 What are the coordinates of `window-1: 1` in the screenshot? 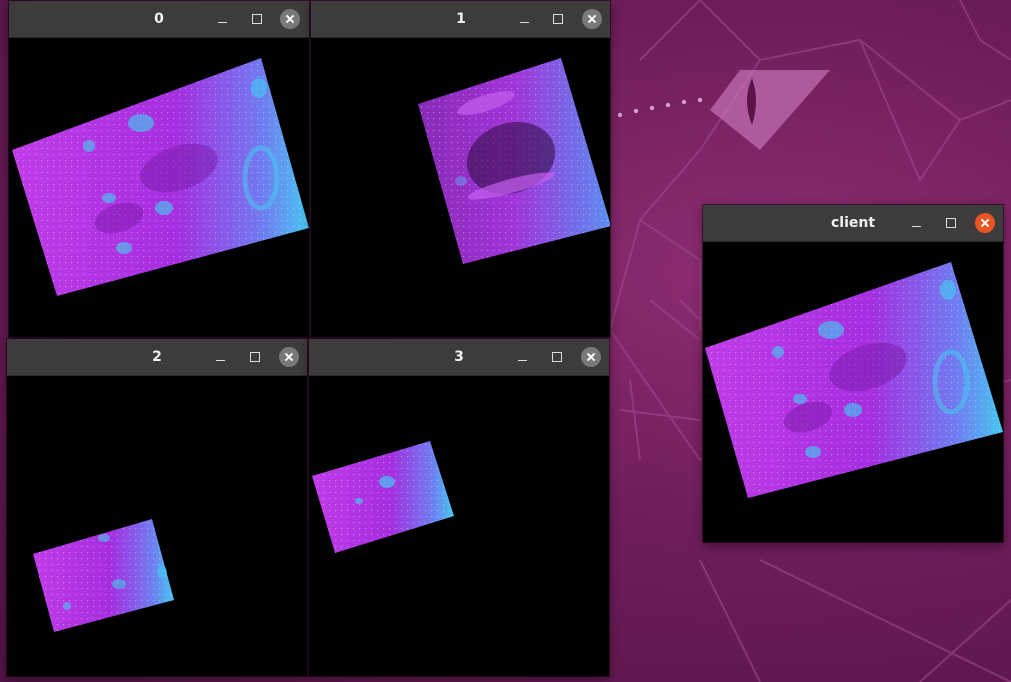 It's located at (460, 169).